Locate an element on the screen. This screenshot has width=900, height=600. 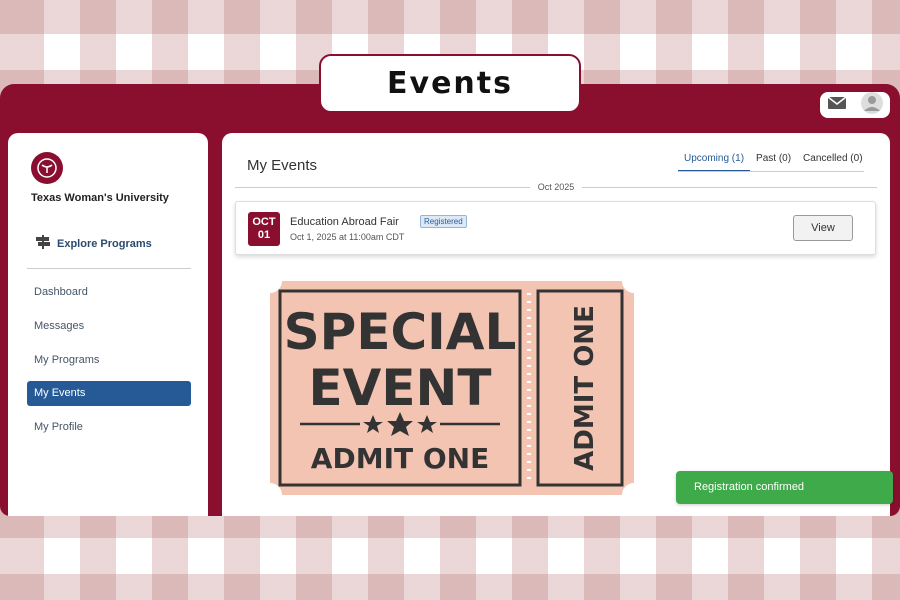
event-datetime: Oct 1, 2025 at 11:00am CDT is located at coordinates (347, 237).